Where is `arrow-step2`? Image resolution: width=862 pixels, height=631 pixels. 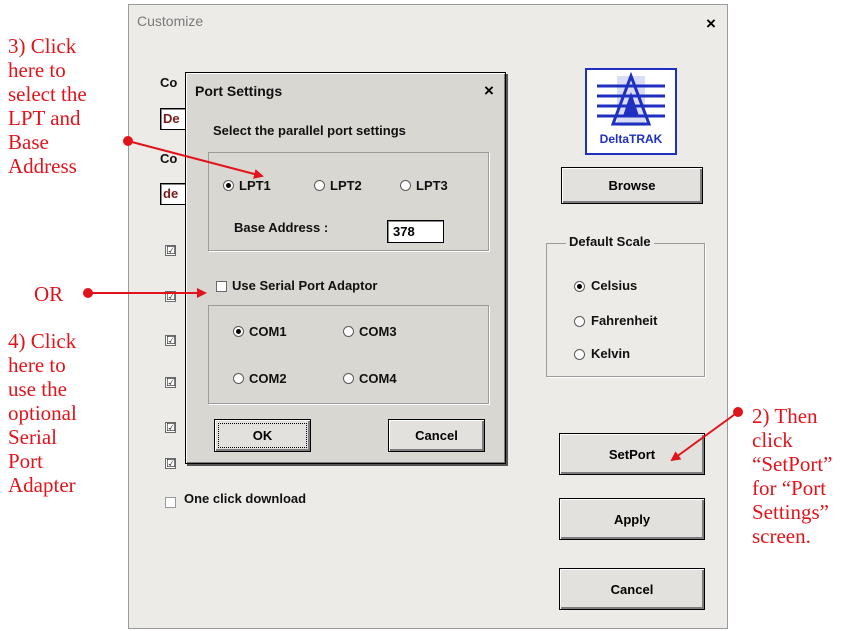
arrow-step2 is located at coordinates (704, 436).